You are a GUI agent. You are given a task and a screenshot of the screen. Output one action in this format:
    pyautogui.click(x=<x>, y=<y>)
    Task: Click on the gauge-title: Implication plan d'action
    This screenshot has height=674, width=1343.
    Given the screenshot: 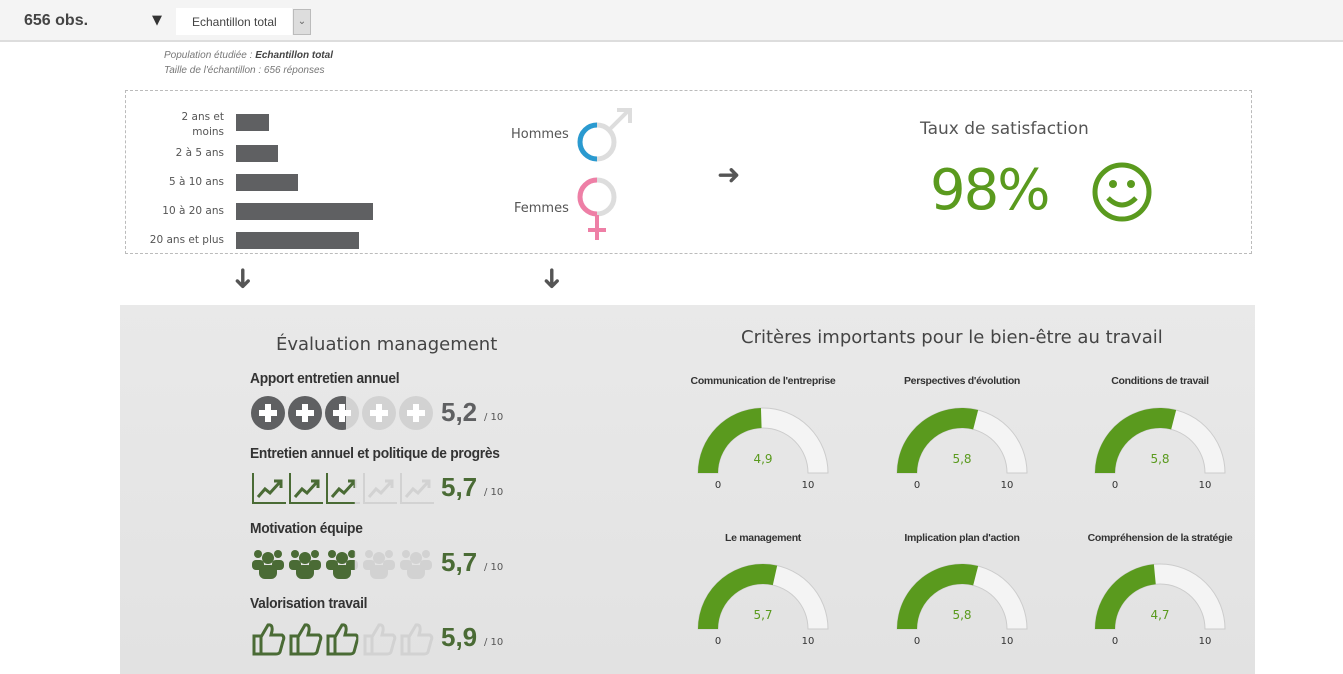 What is the action you would take?
    pyautogui.click(x=962, y=538)
    